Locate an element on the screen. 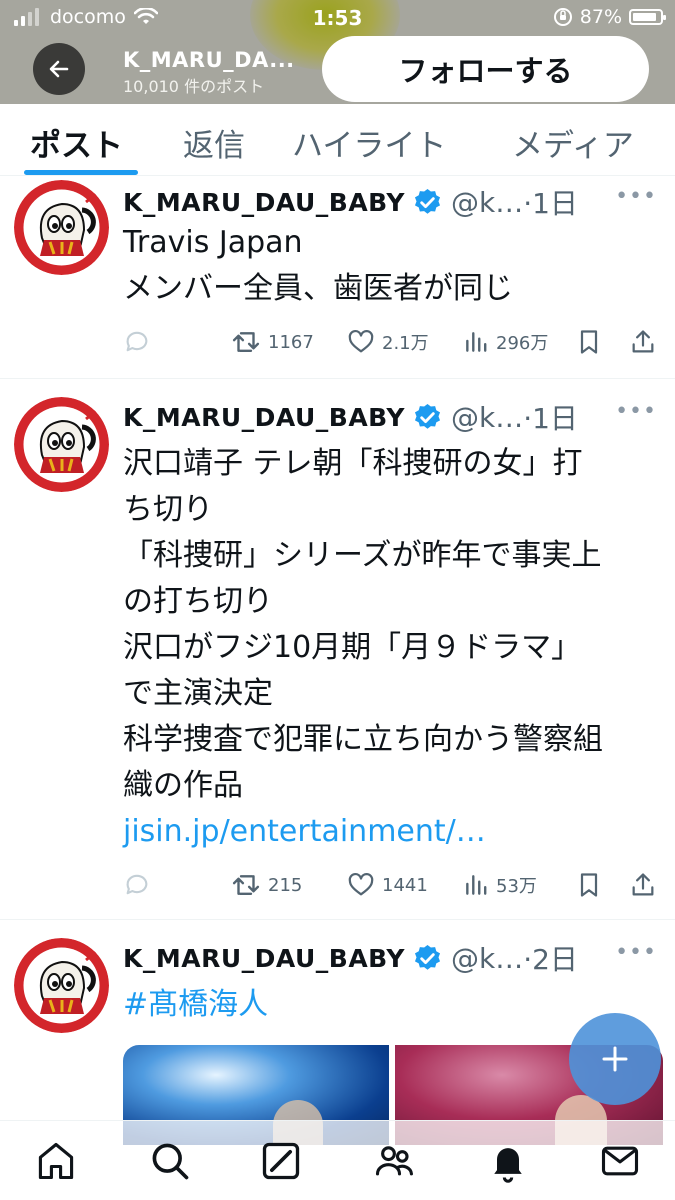 Image resolution: width=675 pixels, height=1200 pixels. view-count: 53万 is located at coordinates (516, 886).